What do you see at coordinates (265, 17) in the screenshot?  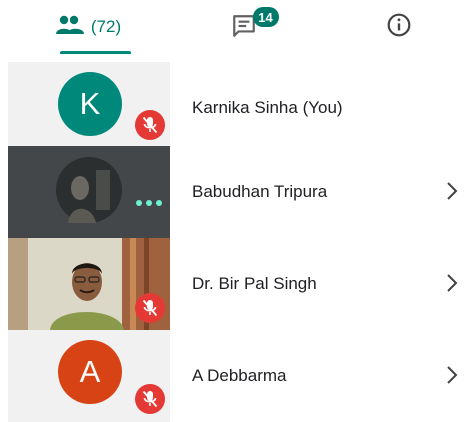 I see `chat-unread-badge: 14` at bounding box center [265, 17].